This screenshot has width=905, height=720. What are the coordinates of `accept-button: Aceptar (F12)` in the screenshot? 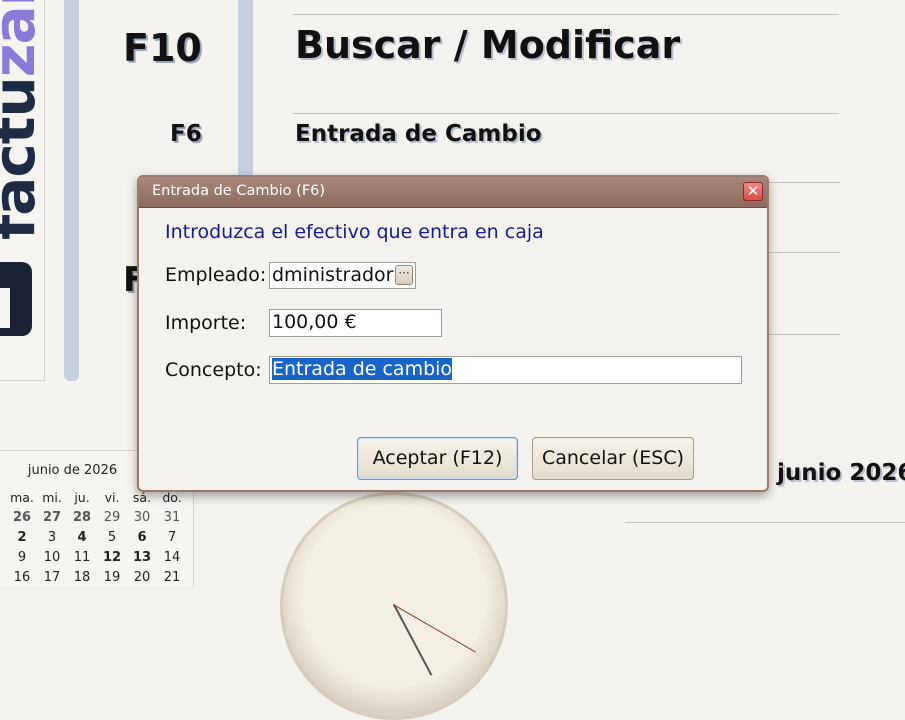 It's located at (437, 458).